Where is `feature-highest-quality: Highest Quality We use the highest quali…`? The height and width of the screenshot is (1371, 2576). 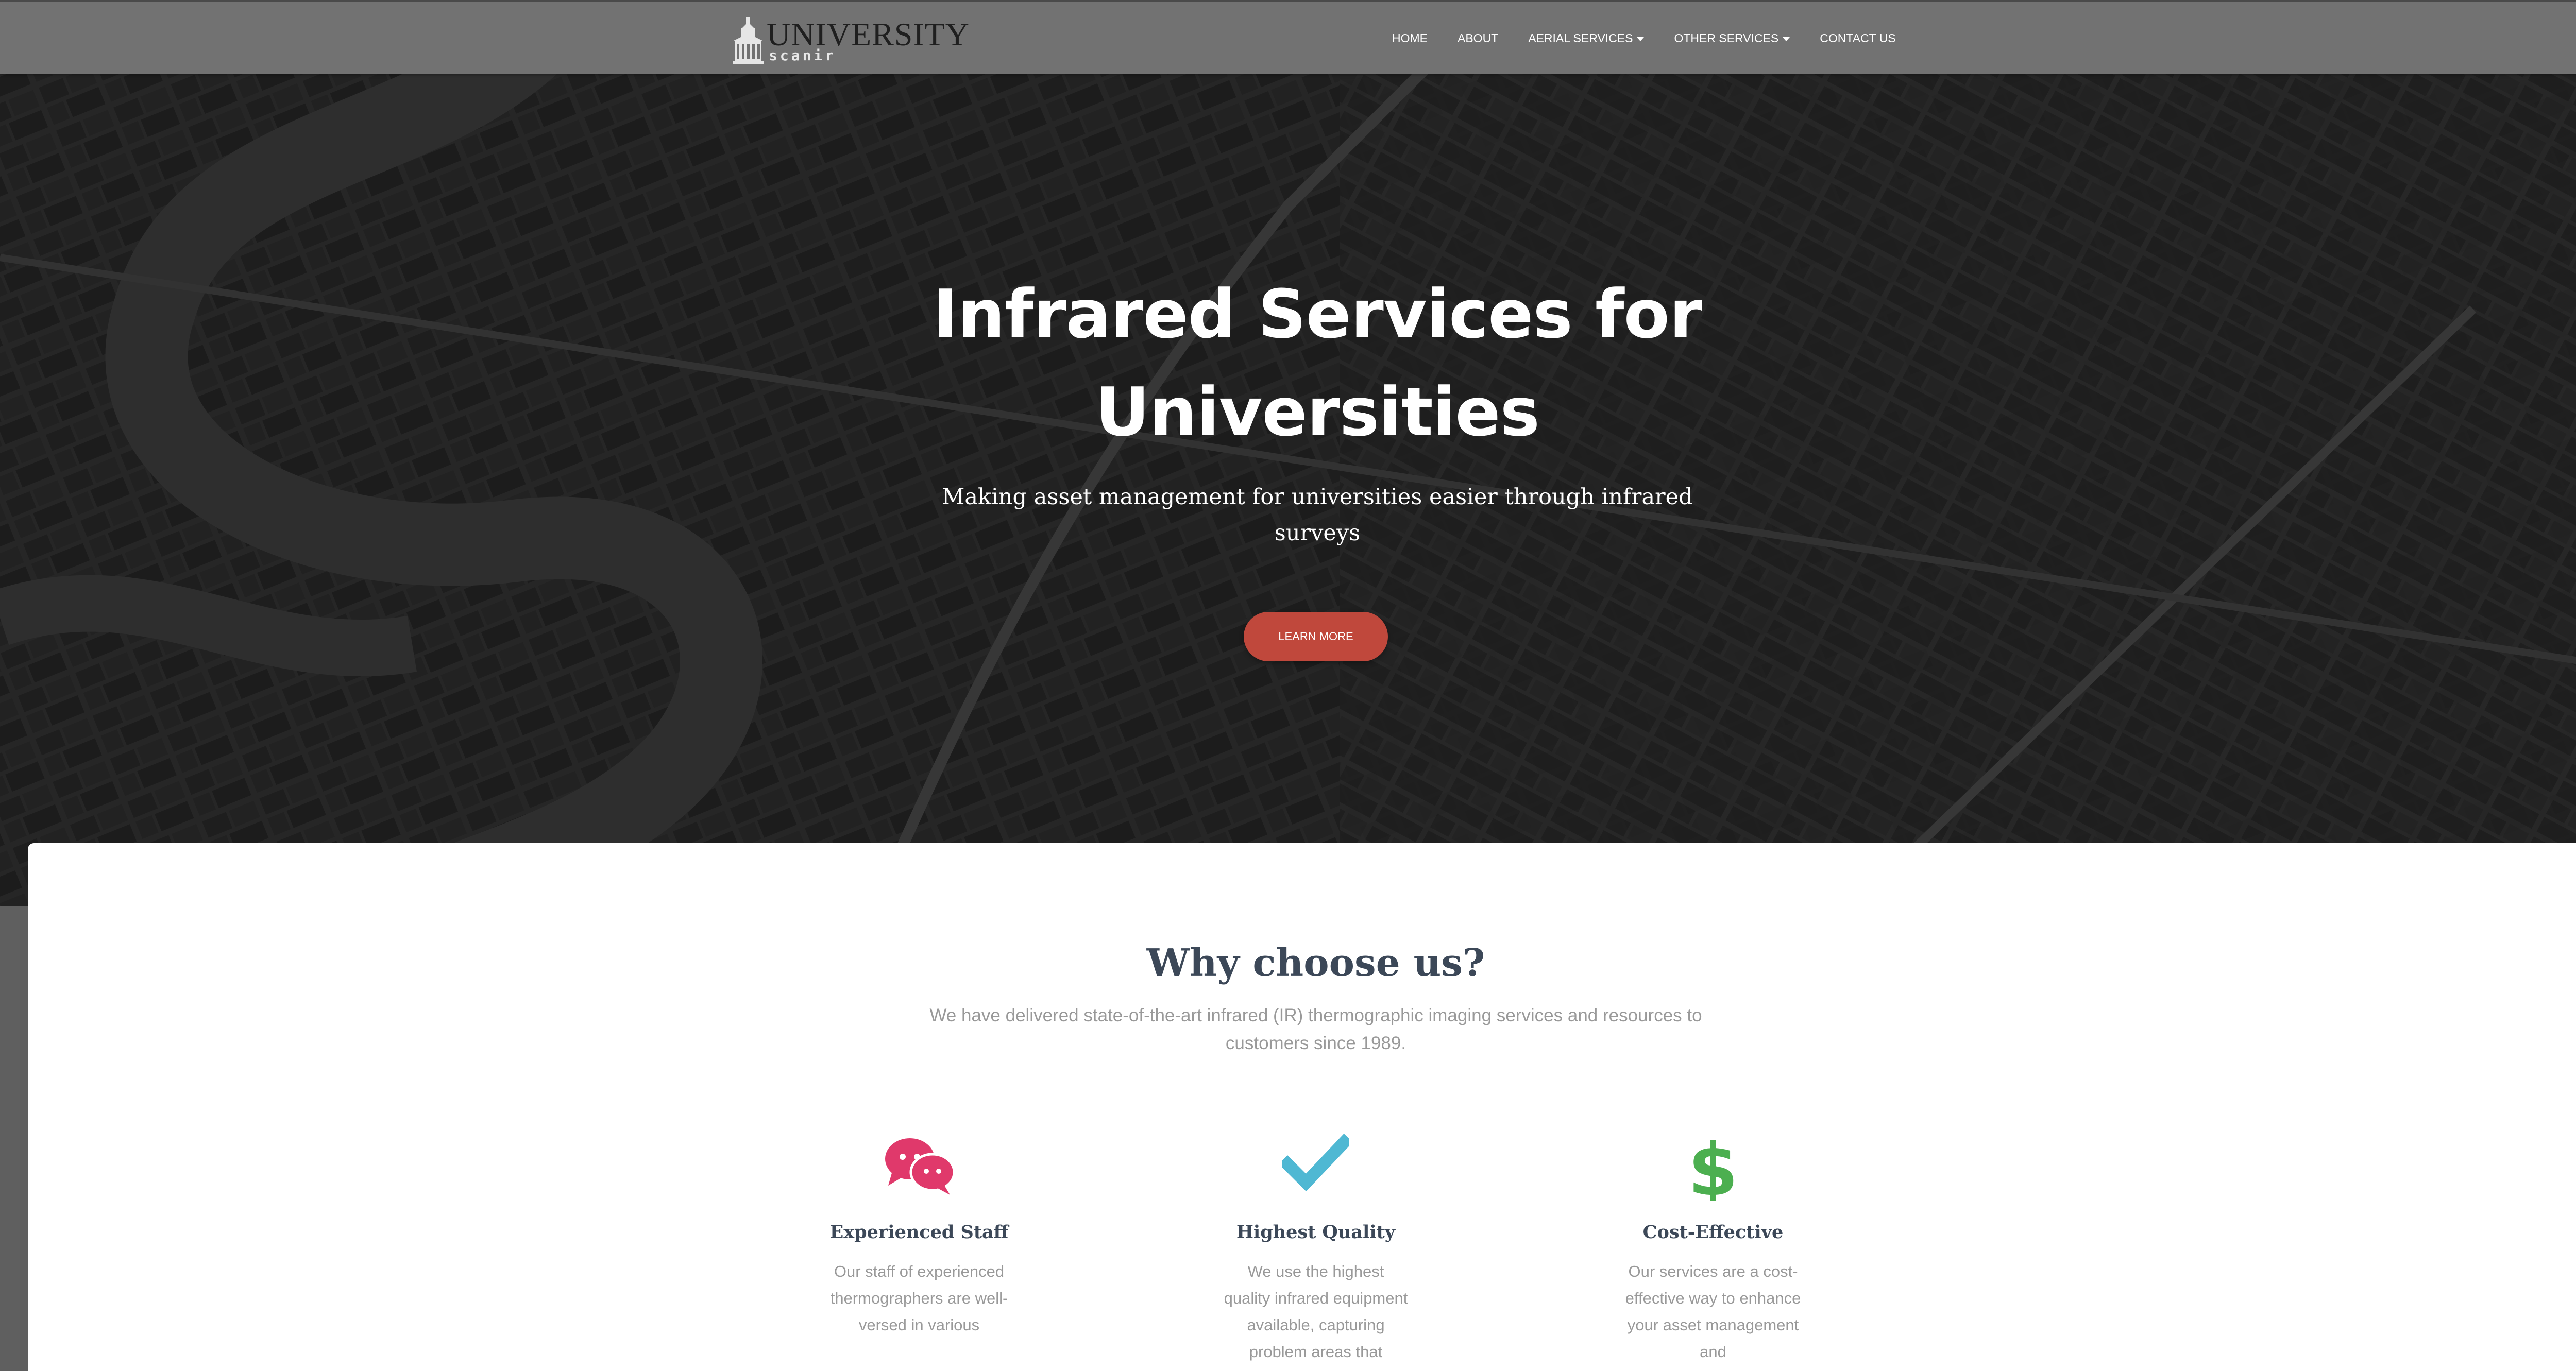 feature-highest-quality: Highest Quality We use the highest quali… is located at coordinates (1316, 1249).